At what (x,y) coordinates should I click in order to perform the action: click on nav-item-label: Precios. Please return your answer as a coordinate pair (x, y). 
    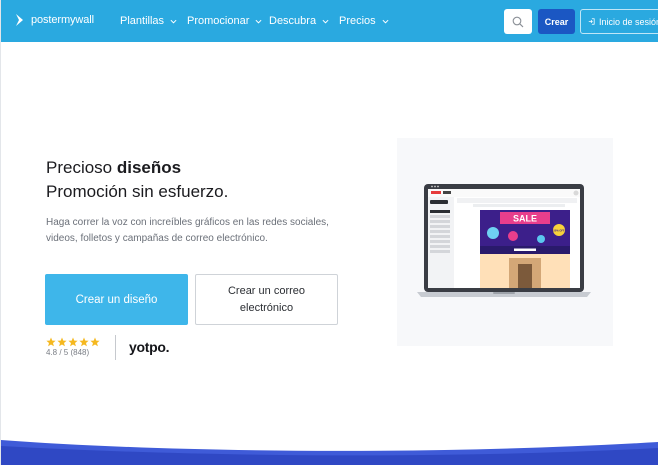
    Looking at the image, I should click on (357, 21).